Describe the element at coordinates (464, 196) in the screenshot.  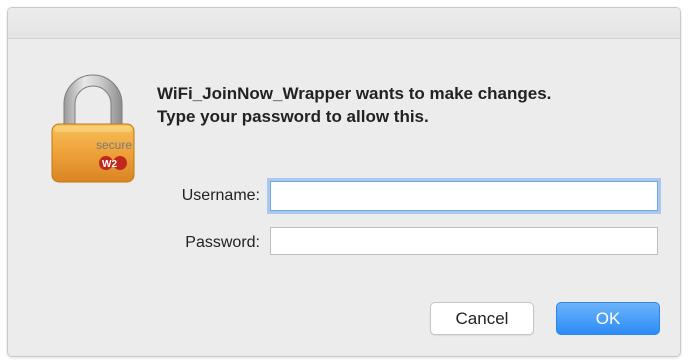
I see `username-field` at that location.